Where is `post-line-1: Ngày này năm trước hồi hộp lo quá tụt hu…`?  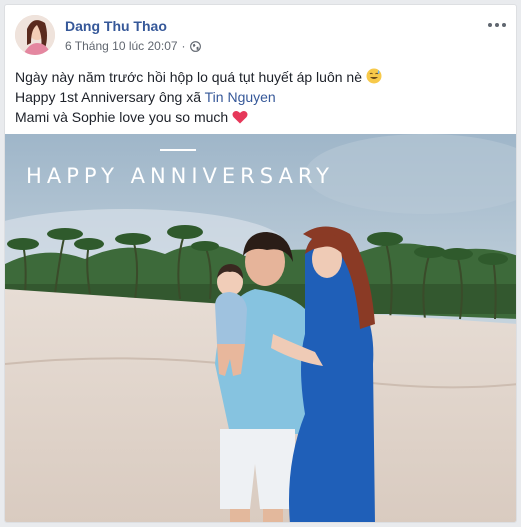
post-line-1: Ngày này năm trước hồi hộp lo quá tụt hu… is located at coordinates (260, 77).